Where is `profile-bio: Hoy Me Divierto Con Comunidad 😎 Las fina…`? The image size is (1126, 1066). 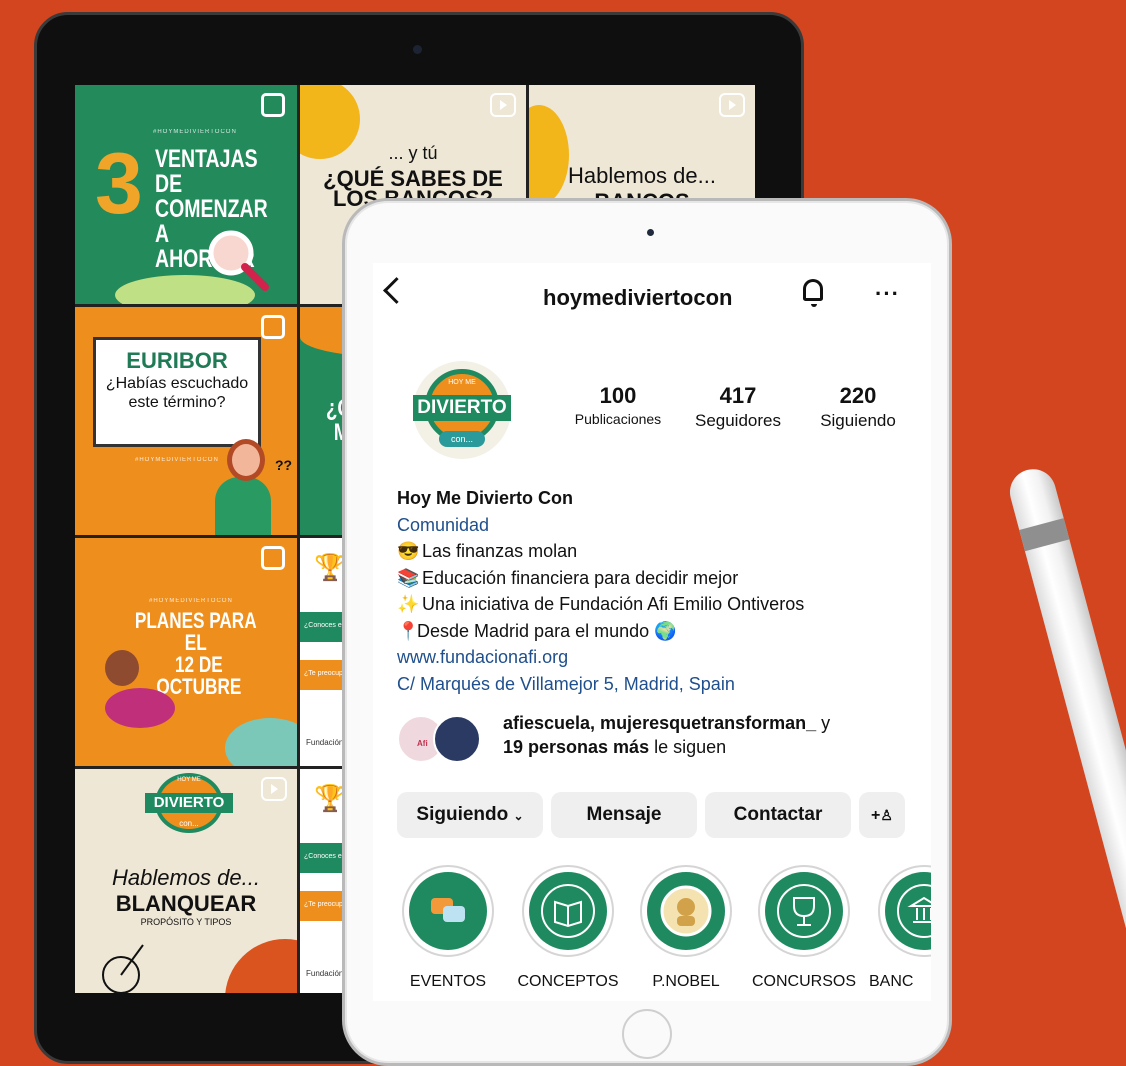
profile-bio: Hoy Me Divierto Con Comunidad 😎 Las fina… is located at coordinates (657, 591).